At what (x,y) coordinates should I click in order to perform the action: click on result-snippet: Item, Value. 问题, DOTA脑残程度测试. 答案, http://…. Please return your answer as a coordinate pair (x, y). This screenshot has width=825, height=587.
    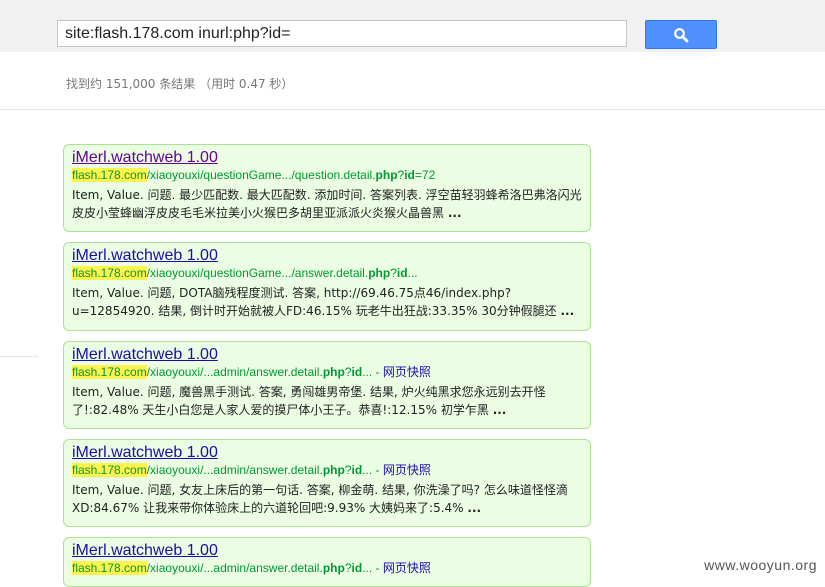
    Looking at the image, I should click on (323, 302).